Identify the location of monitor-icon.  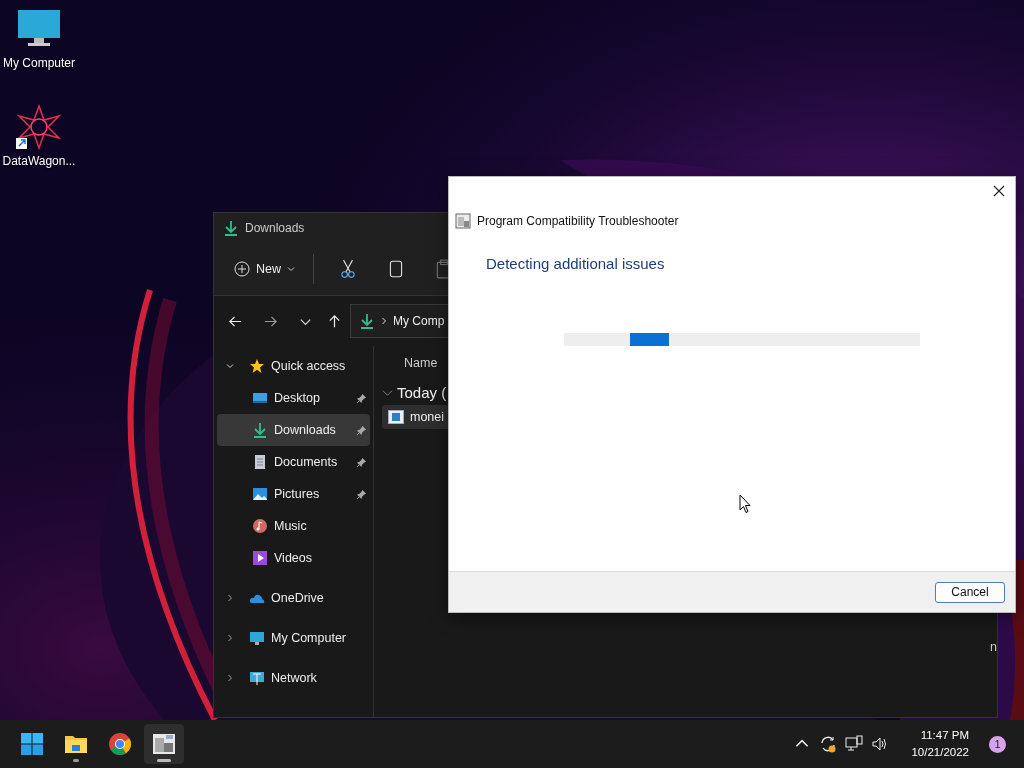
(257, 638).